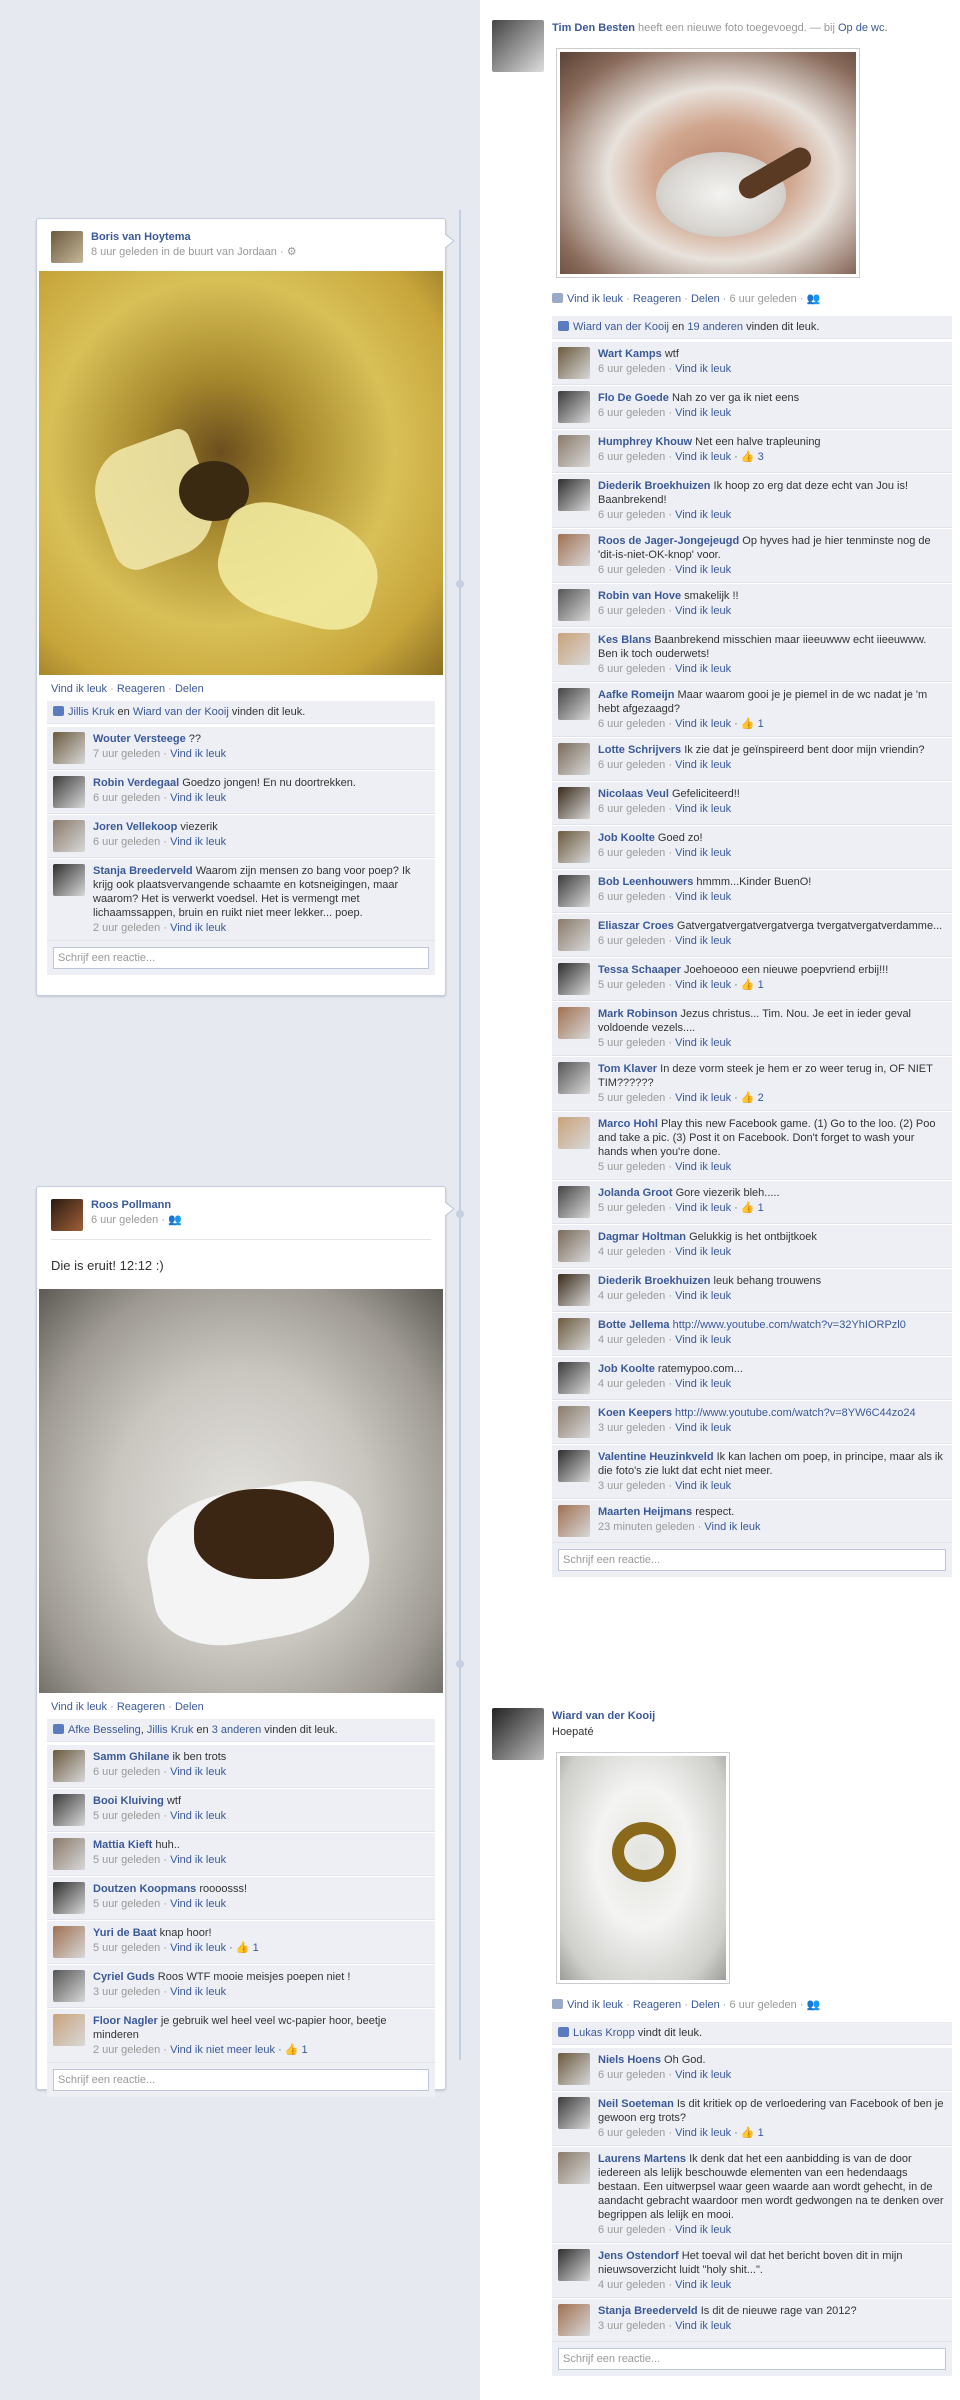  I want to click on commenter-name: Kes Blans, so click(624, 640).